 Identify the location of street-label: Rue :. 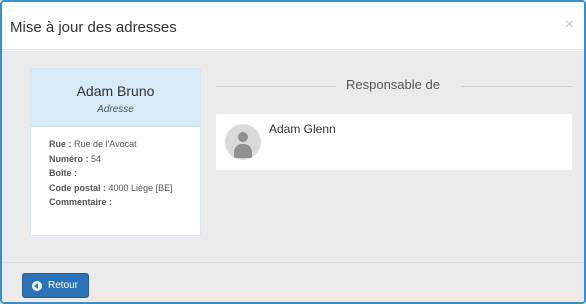
(60, 144).